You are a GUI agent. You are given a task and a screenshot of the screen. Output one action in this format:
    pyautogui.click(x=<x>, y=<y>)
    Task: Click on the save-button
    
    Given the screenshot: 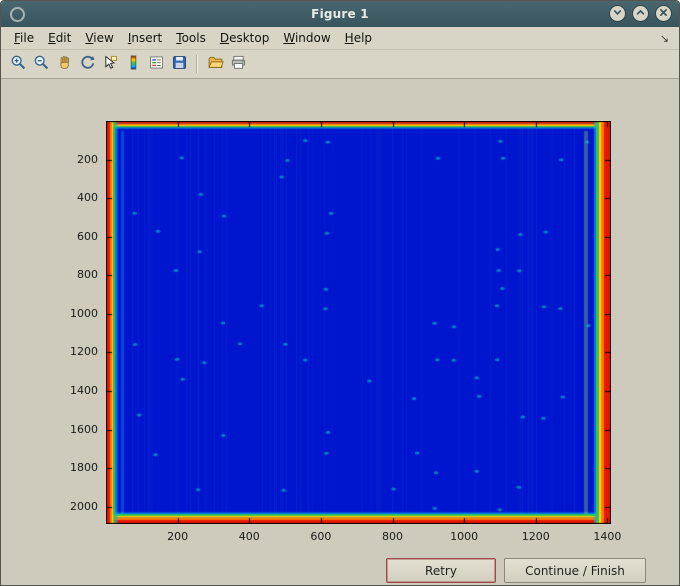 What is the action you would take?
    pyautogui.click(x=179, y=64)
    